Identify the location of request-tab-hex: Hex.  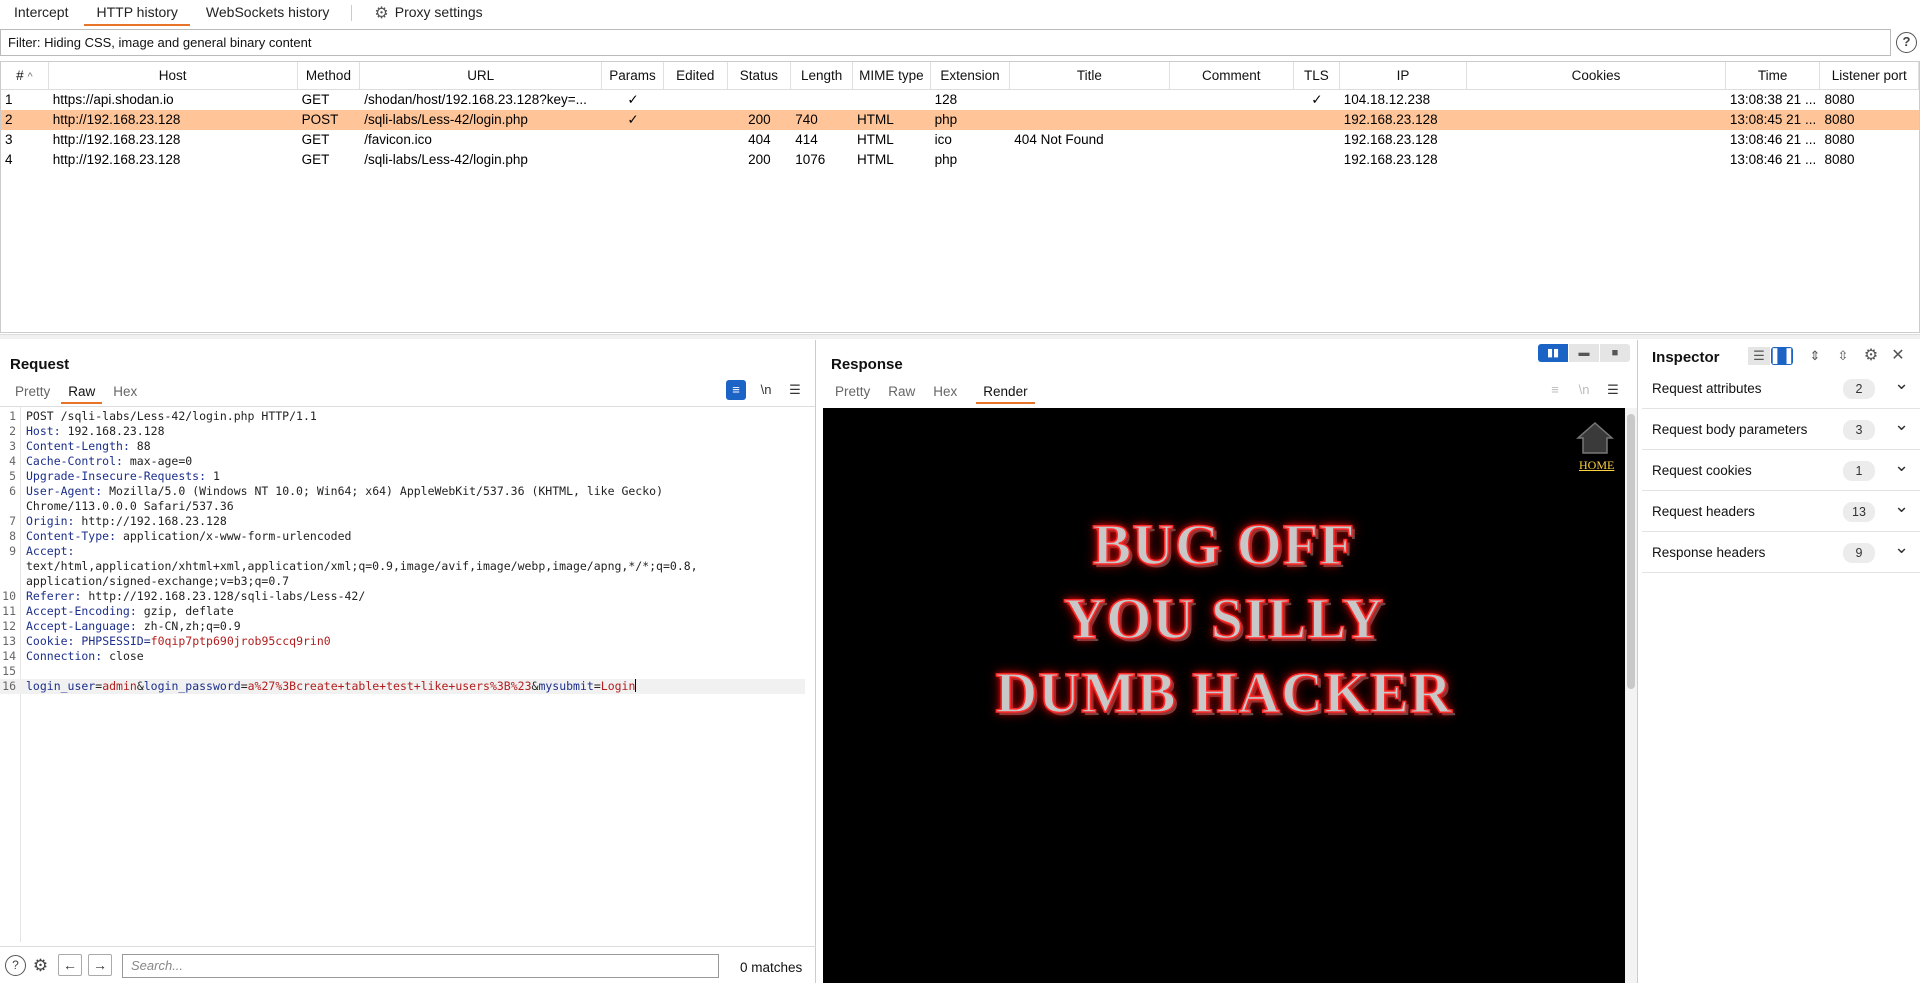
(125, 392).